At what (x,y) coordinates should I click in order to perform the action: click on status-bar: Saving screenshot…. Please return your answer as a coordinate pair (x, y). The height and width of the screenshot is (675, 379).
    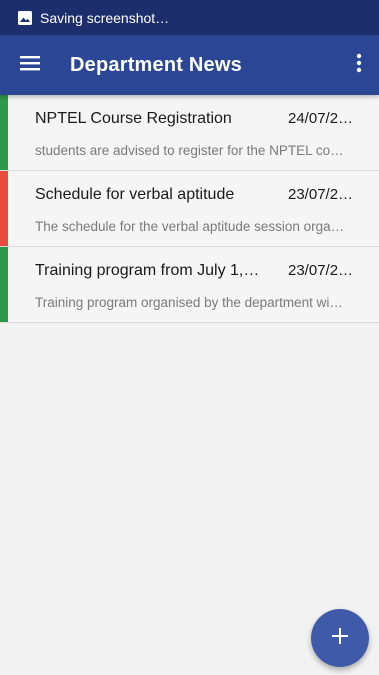
    Looking at the image, I should click on (189, 17).